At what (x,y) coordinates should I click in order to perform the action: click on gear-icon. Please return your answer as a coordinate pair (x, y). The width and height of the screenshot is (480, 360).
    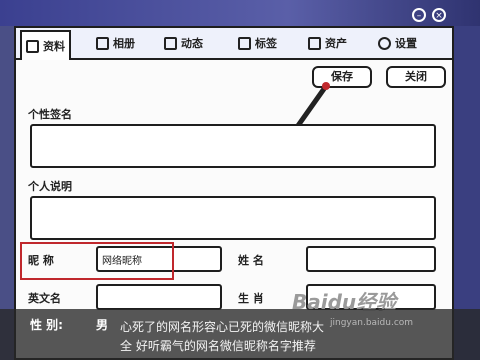
    Looking at the image, I should click on (384, 43).